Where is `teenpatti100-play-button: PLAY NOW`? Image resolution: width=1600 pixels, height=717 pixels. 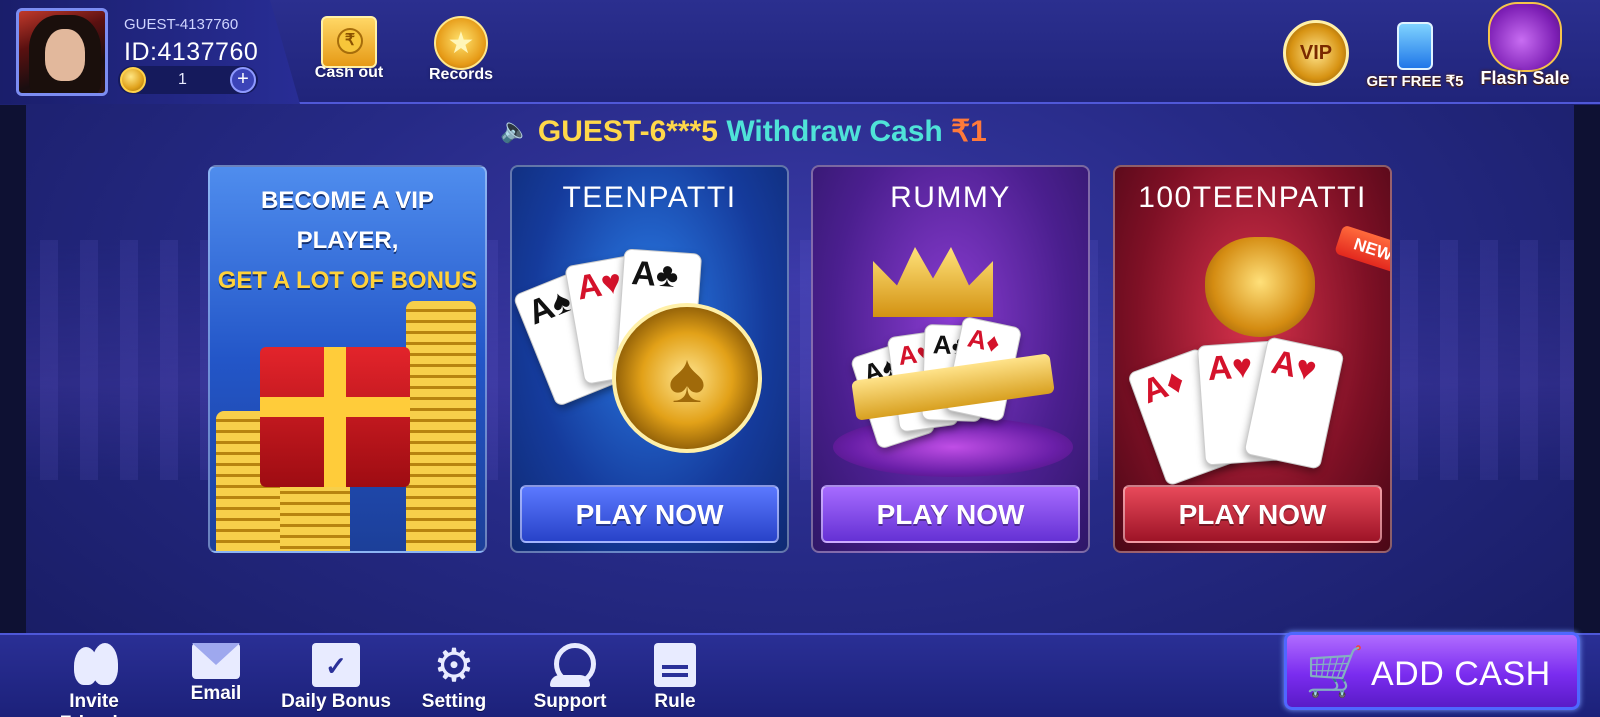 teenpatti100-play-button: PLAY NOW is located at coordinates (1252, 514).